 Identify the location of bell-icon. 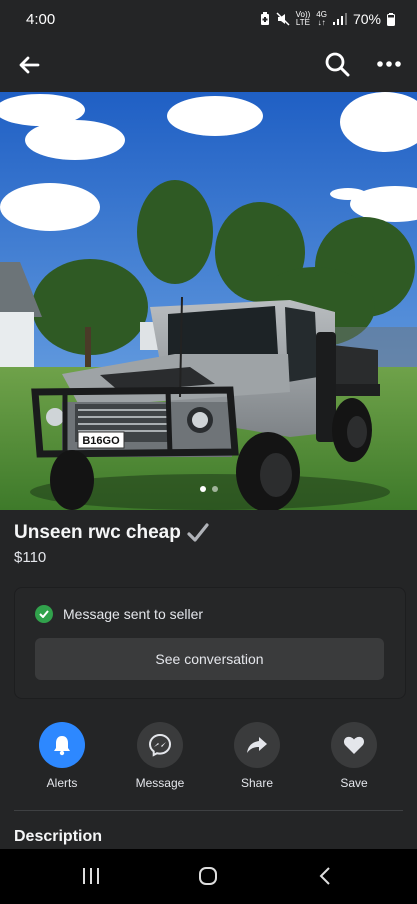
(62, 745).